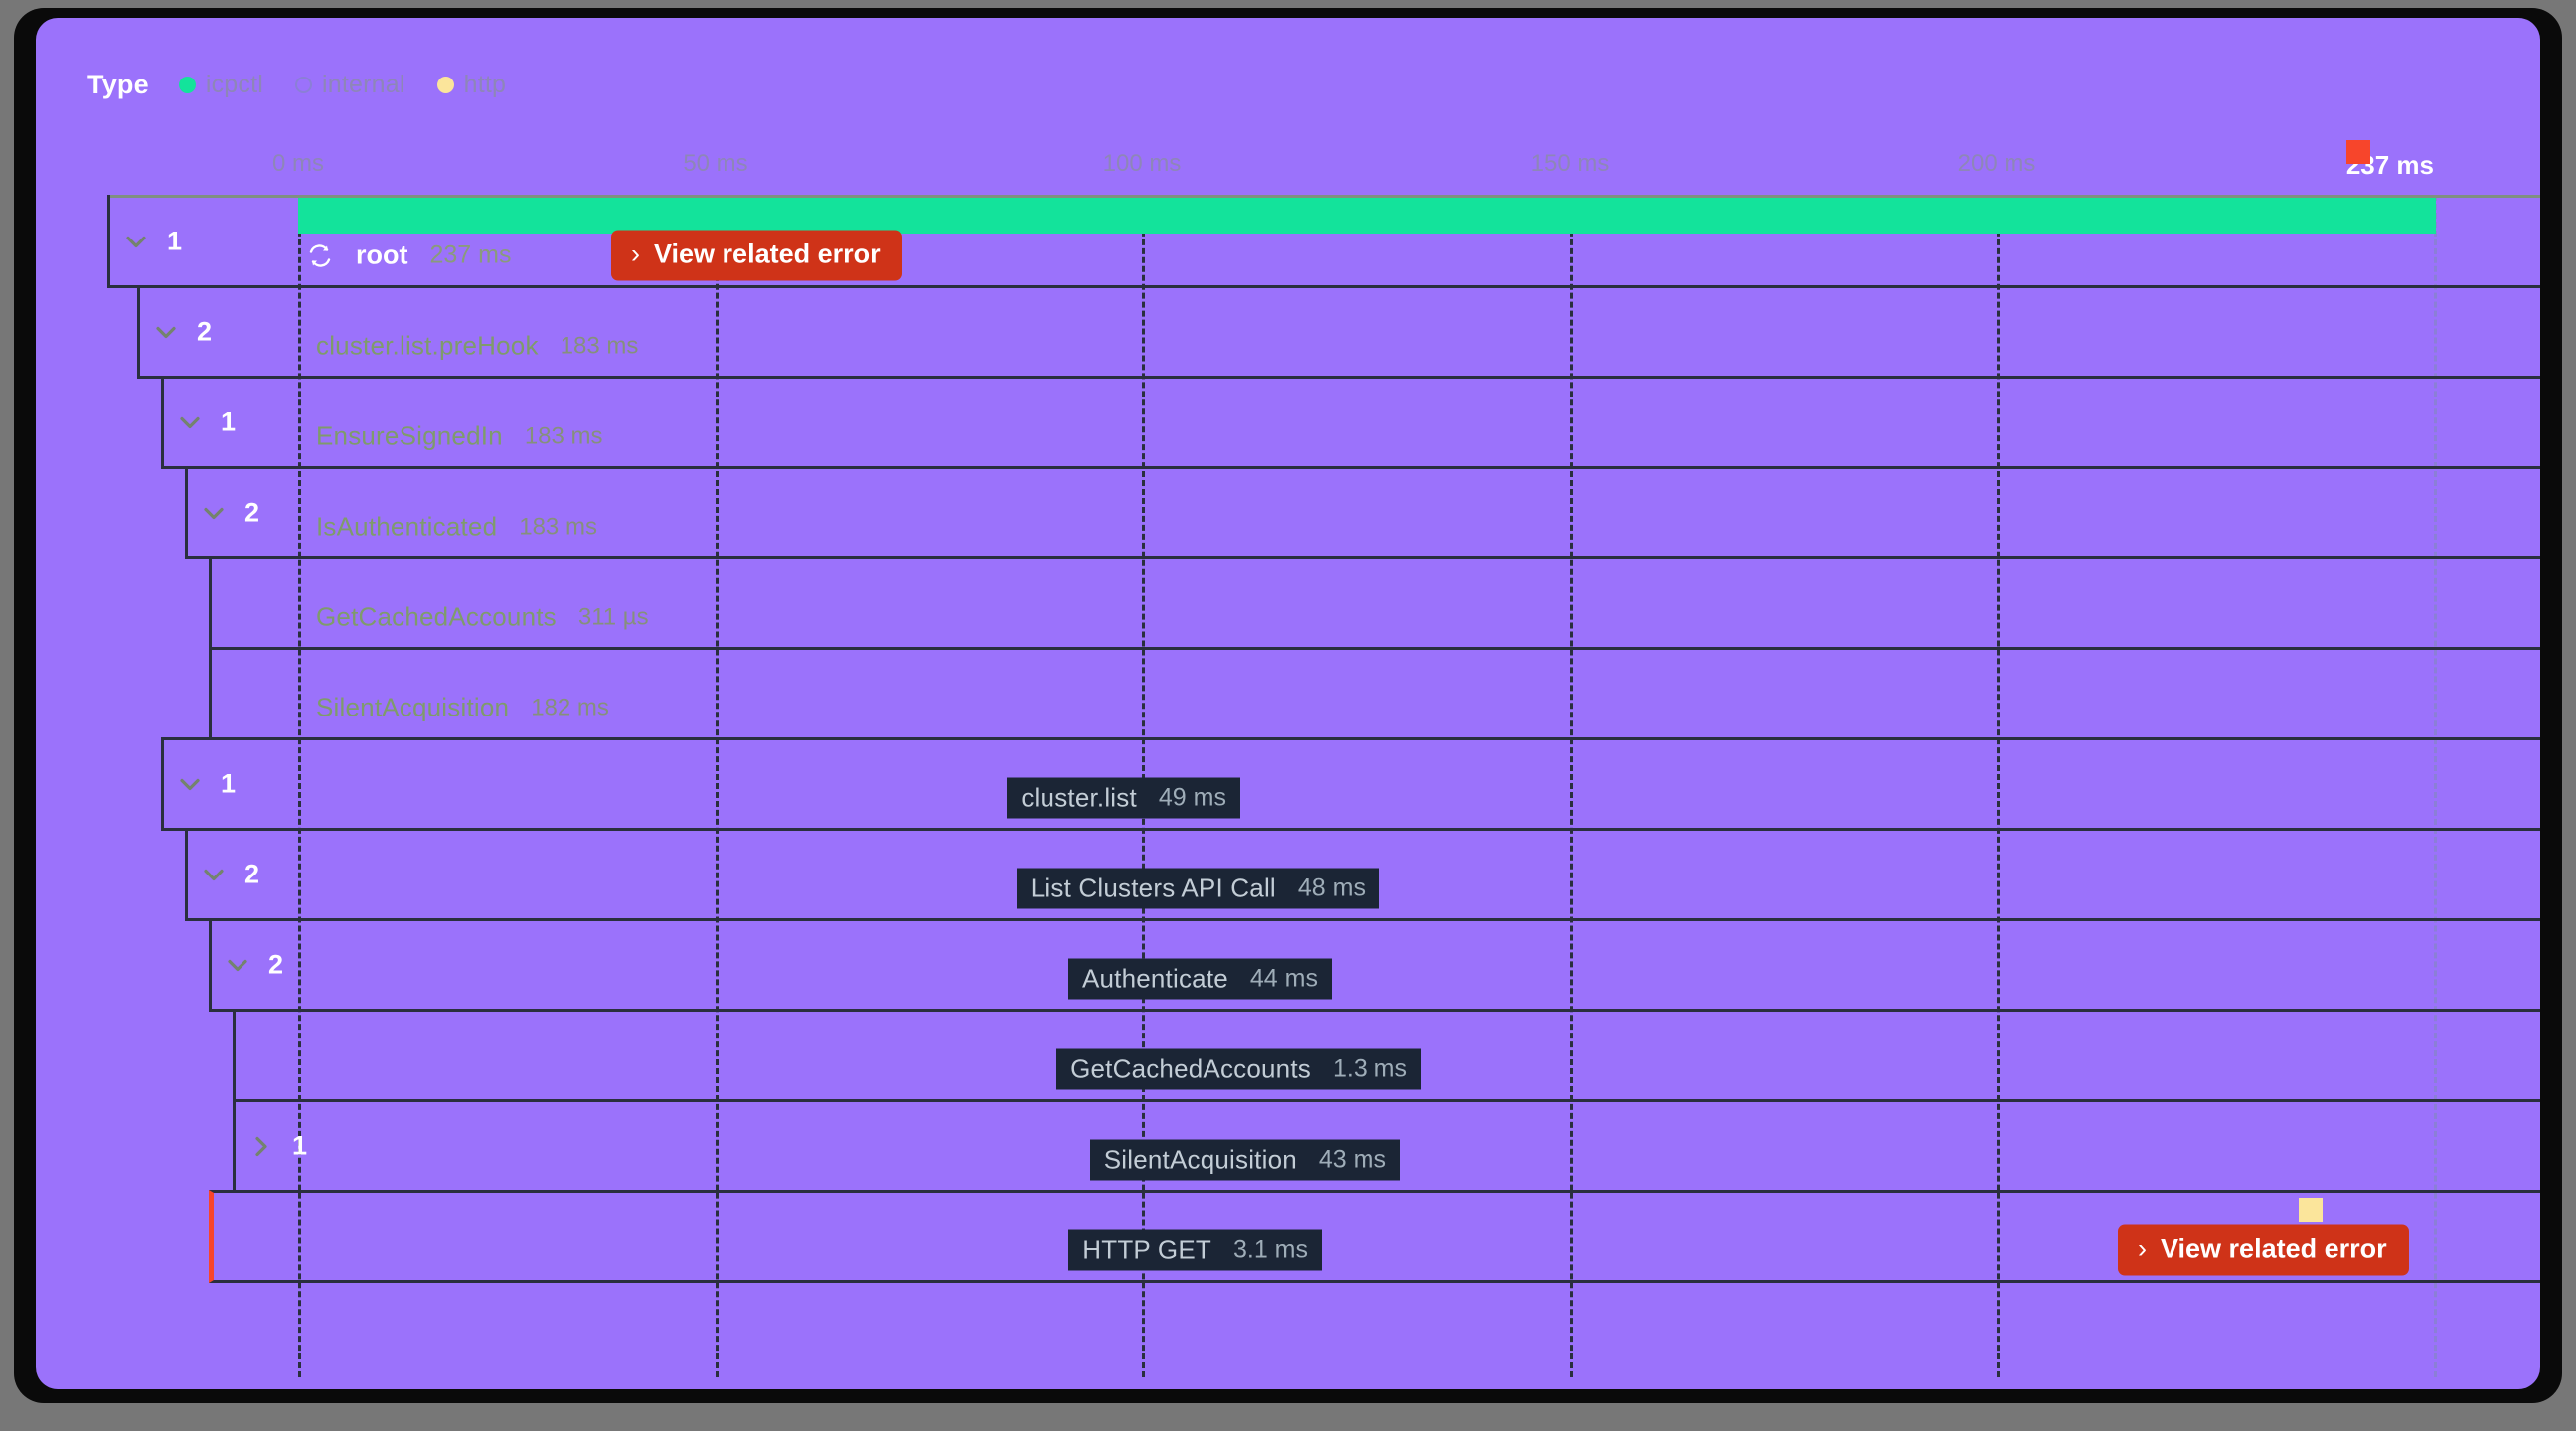 This screenshot has width=2576, height=1431. Describe the element at coordinates (409, 435) in the screenshot. I see `span-name: EnsureSignedIn` at that location.